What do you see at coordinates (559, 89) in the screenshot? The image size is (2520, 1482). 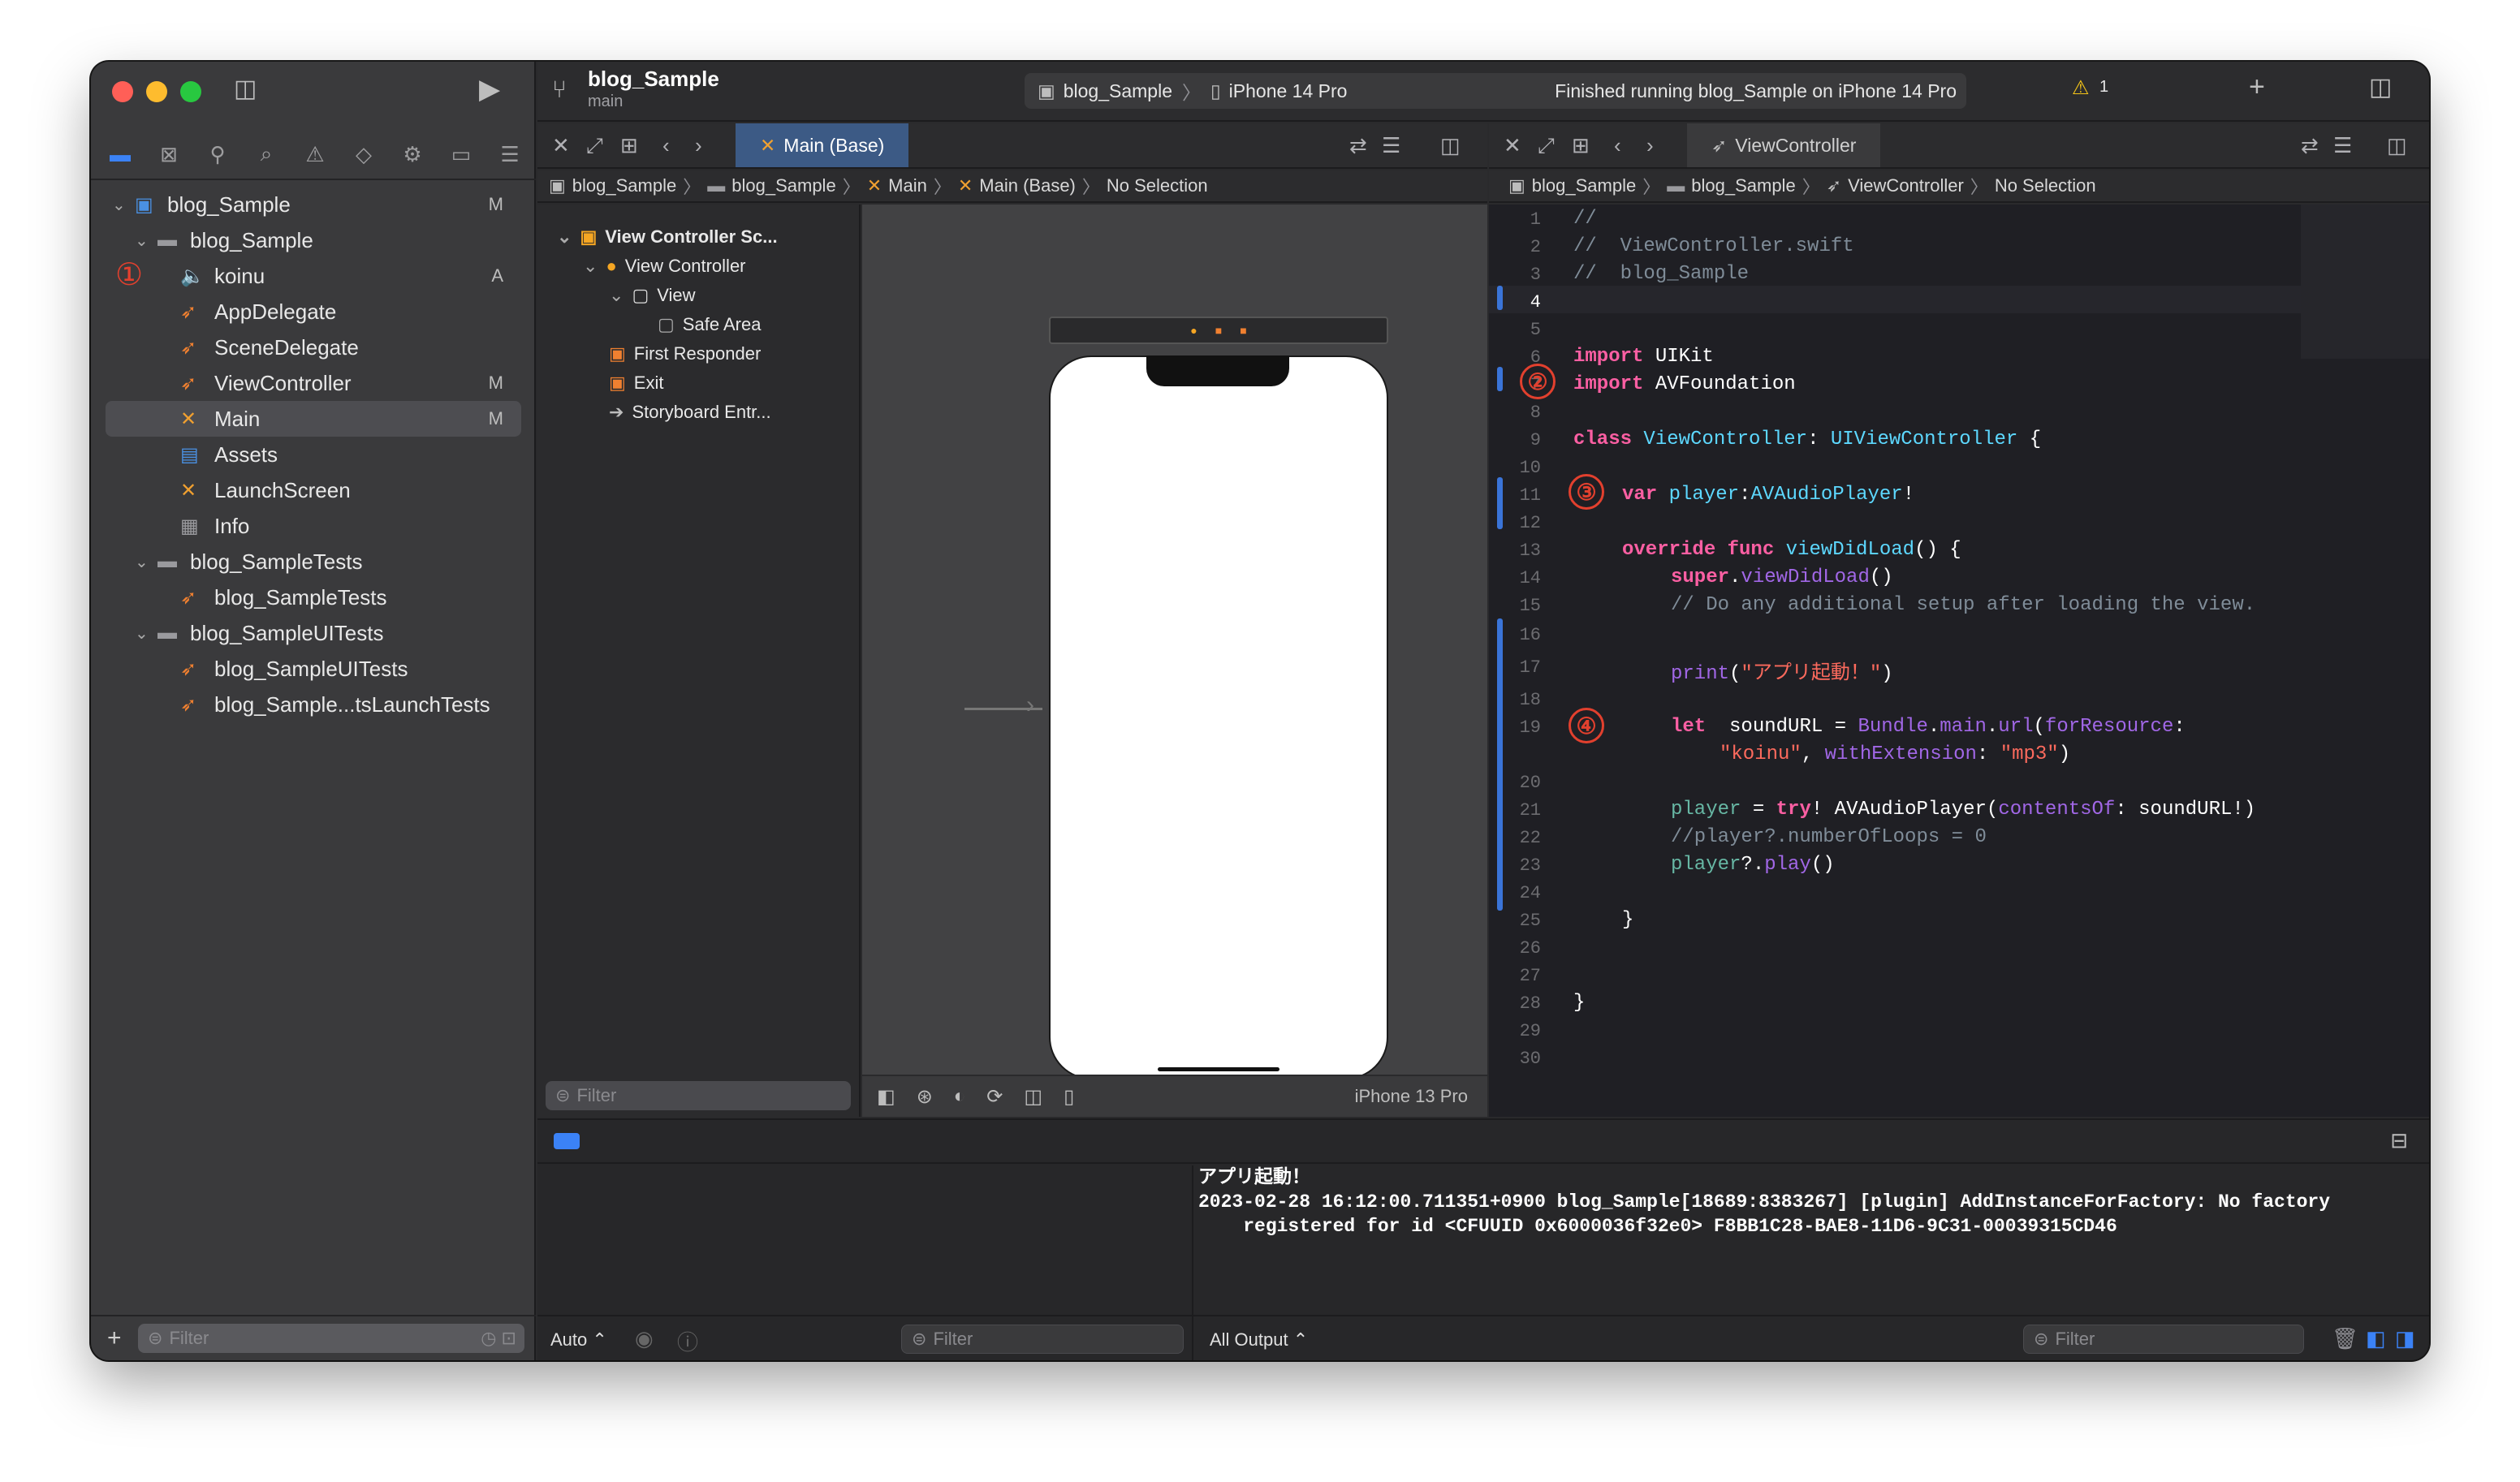 I see `branch-icon: ⑂` at bounding box center [559, 89].